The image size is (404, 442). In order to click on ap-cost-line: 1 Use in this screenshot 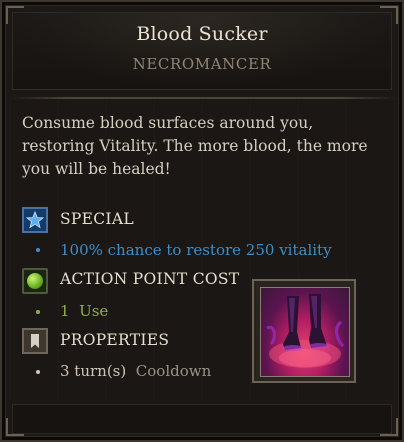, I will do `click(84, 311)`.